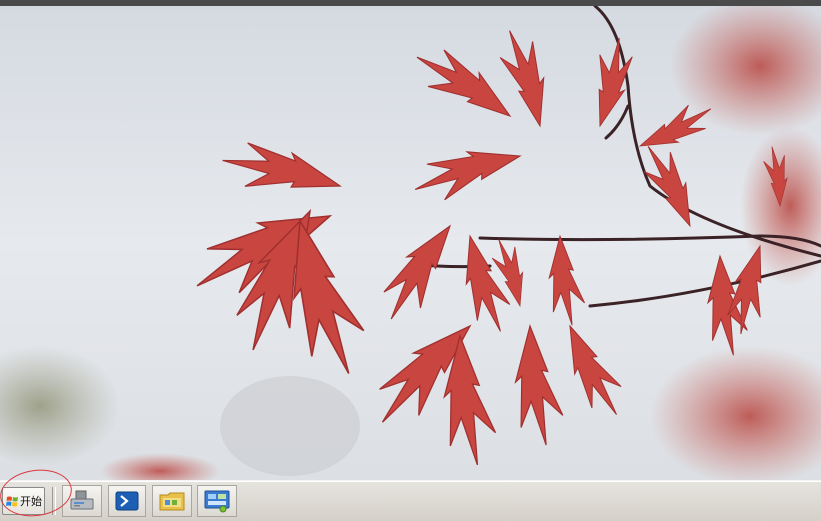 Image resolution: width=821 pixels, height=521 pixels. I want to click on server-manager-icon, so click(82, 500).